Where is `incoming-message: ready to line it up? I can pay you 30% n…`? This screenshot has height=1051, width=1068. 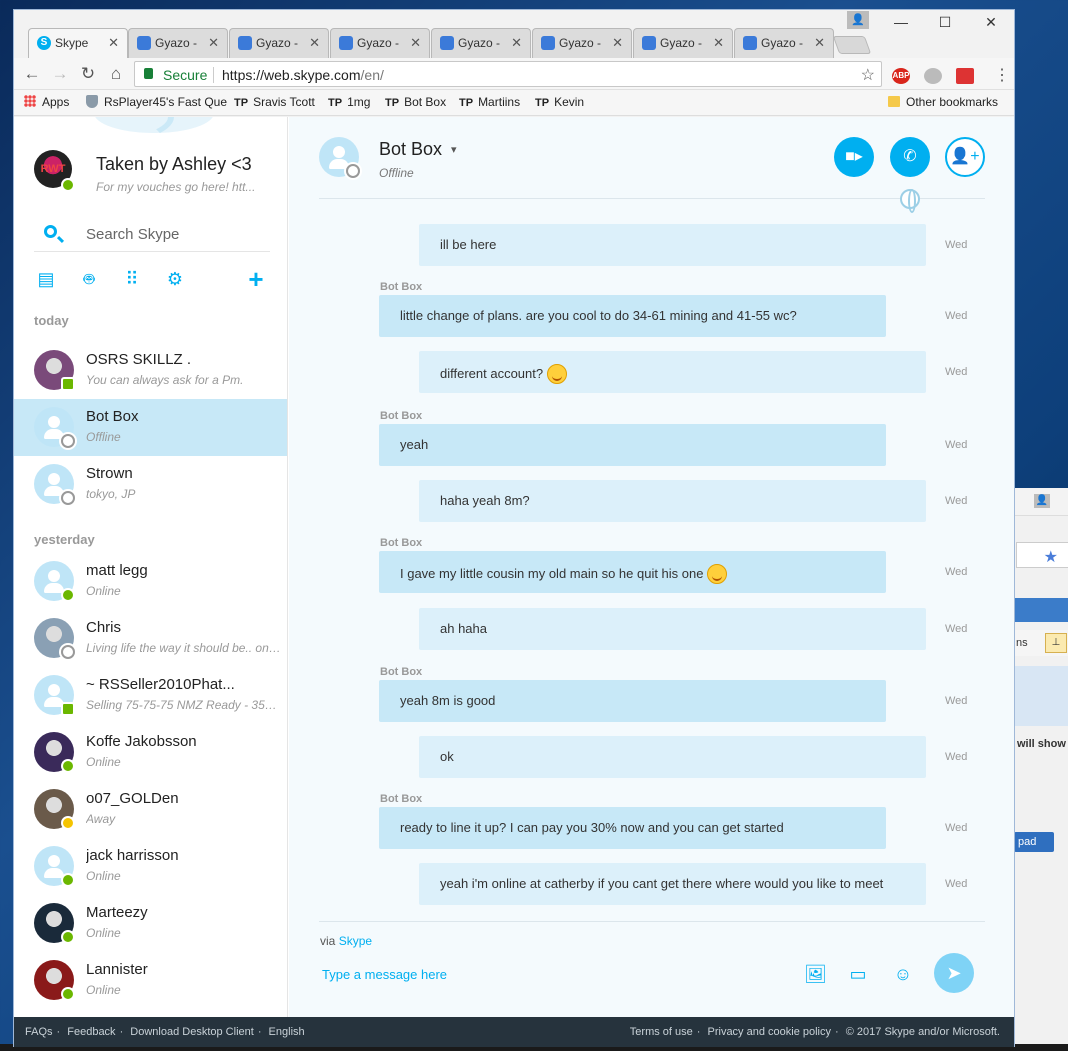
incoming-message: ready to line it up? I can pay you 30% n… is located at coordinates (632, 828).